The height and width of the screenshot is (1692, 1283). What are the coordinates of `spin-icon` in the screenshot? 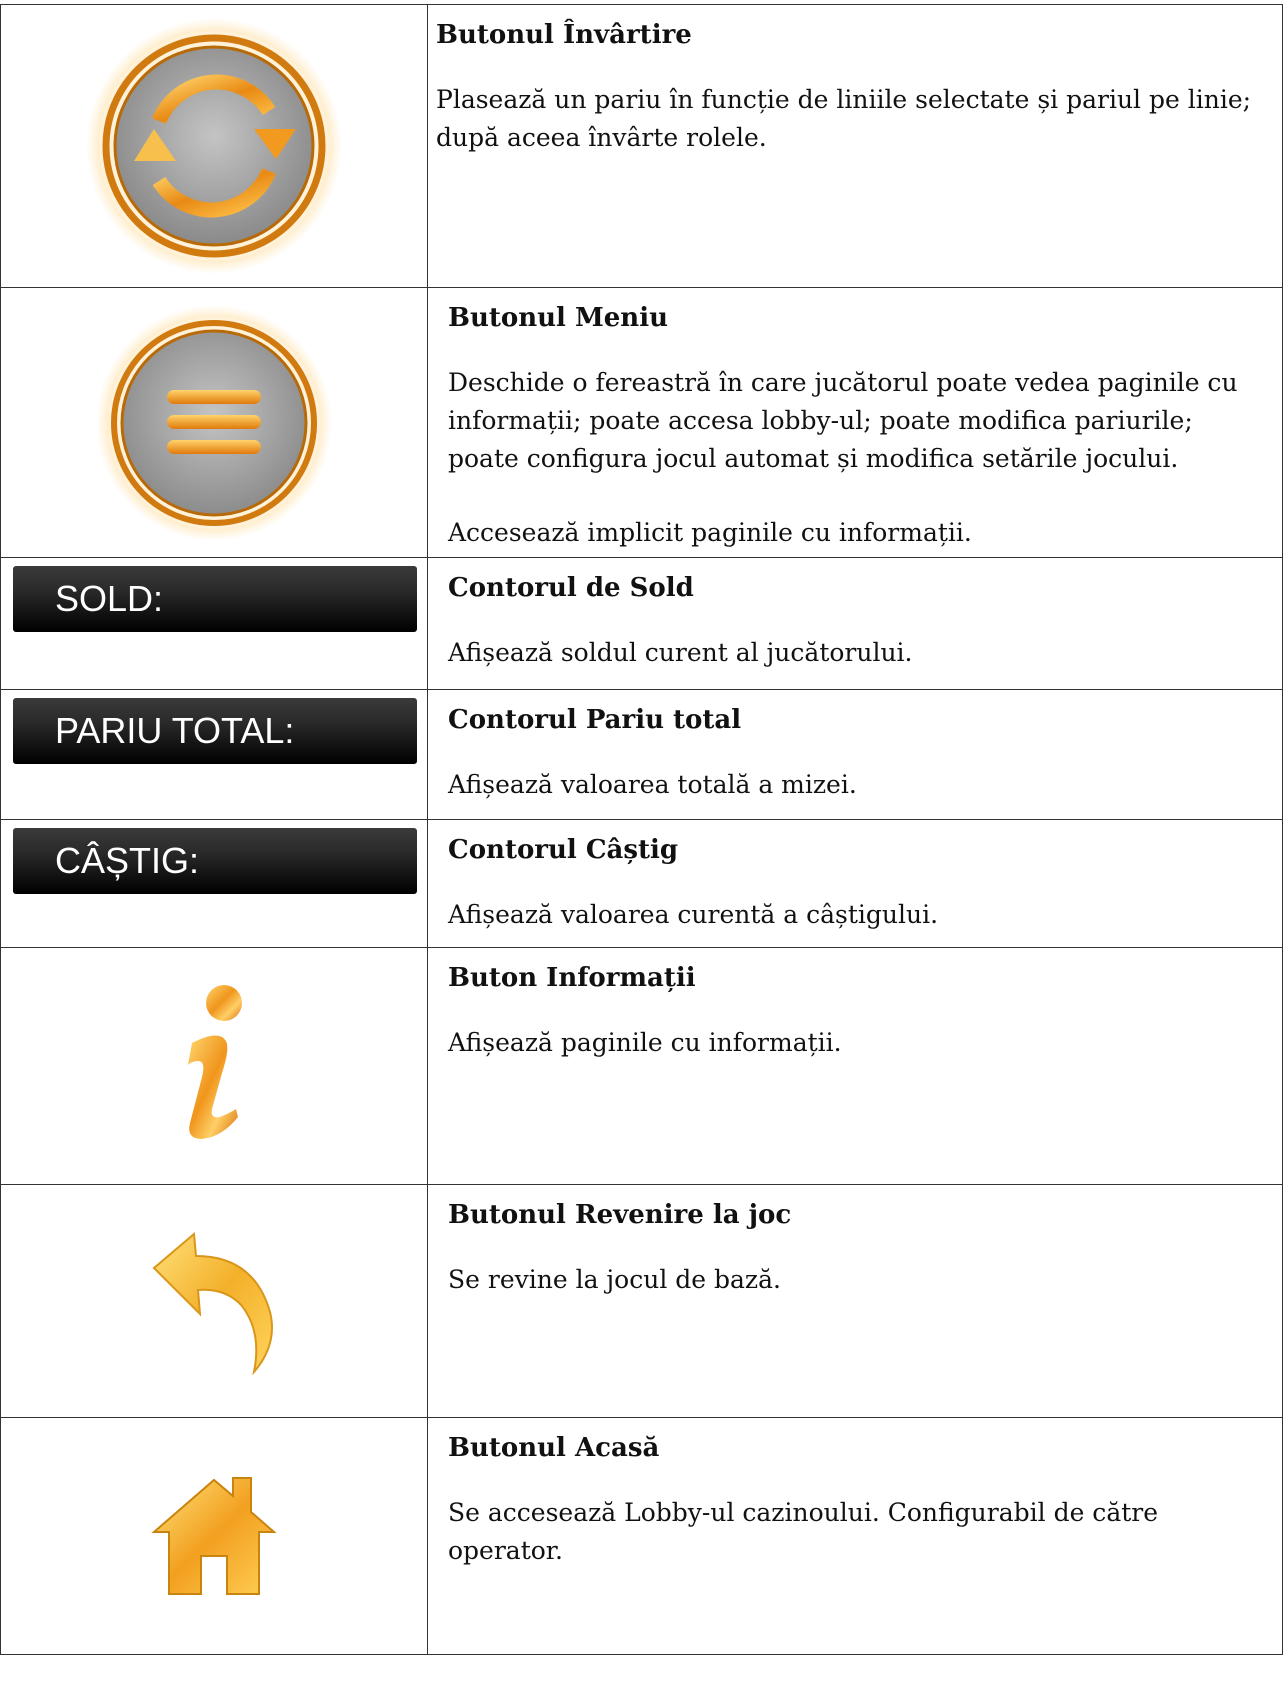 It's located at (214, 146).